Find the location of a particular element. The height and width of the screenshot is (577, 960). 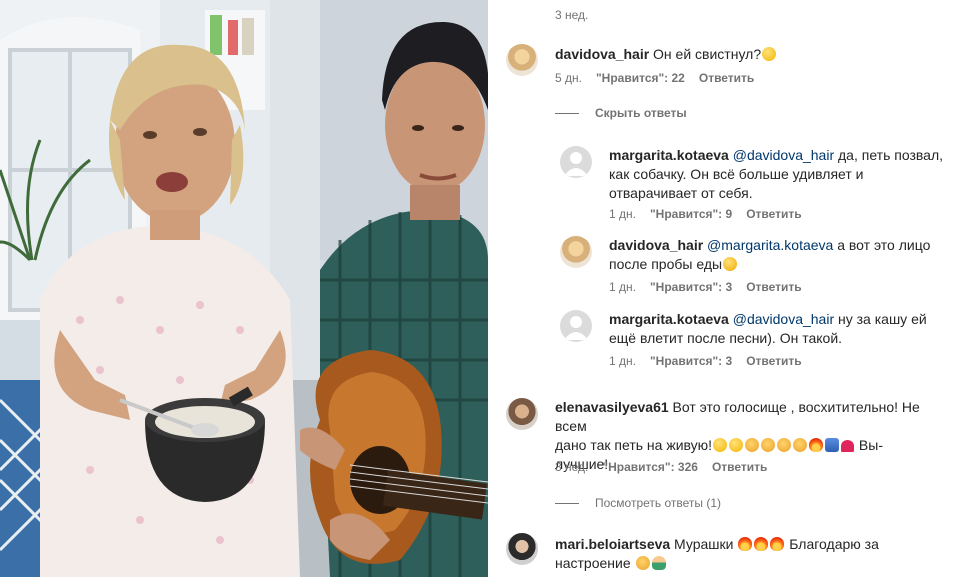

face-with-hand-emoji is located at coordinates (730, 264).